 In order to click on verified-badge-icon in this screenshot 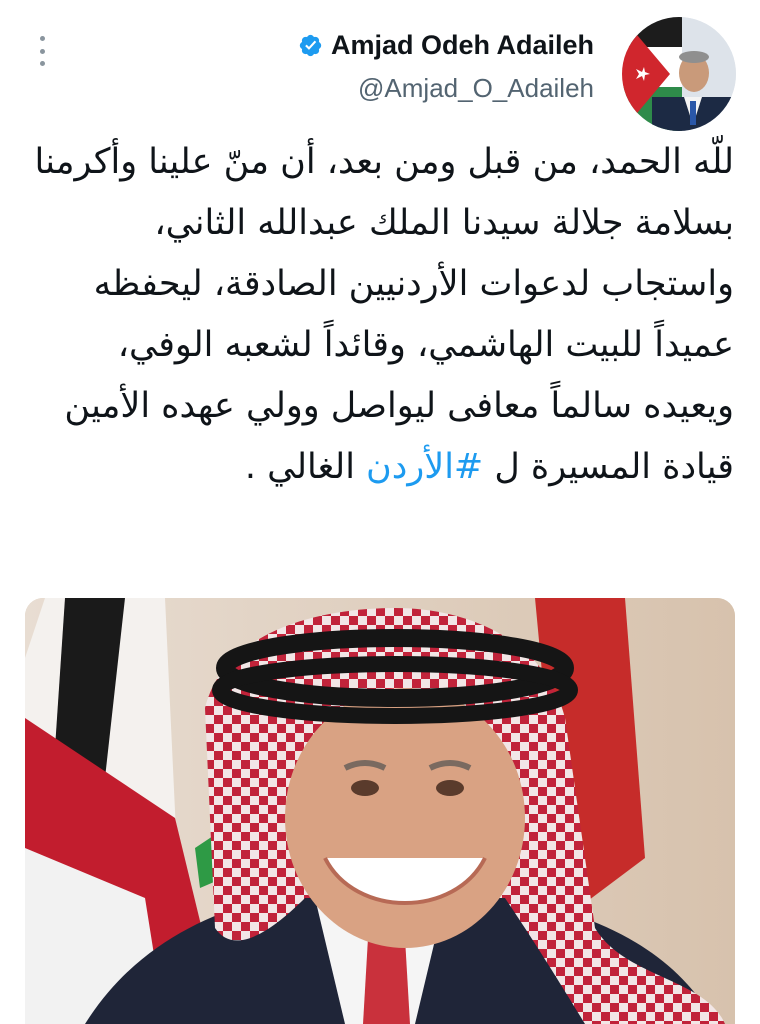, I will do `click(310, 45)`.